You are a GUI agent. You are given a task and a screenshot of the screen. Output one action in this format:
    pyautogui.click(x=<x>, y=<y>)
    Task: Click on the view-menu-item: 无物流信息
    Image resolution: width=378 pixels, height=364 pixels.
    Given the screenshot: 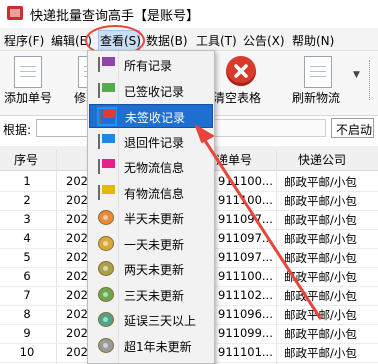 What is the action you would take?
    pyautogui.click(x=151, y=167)
    